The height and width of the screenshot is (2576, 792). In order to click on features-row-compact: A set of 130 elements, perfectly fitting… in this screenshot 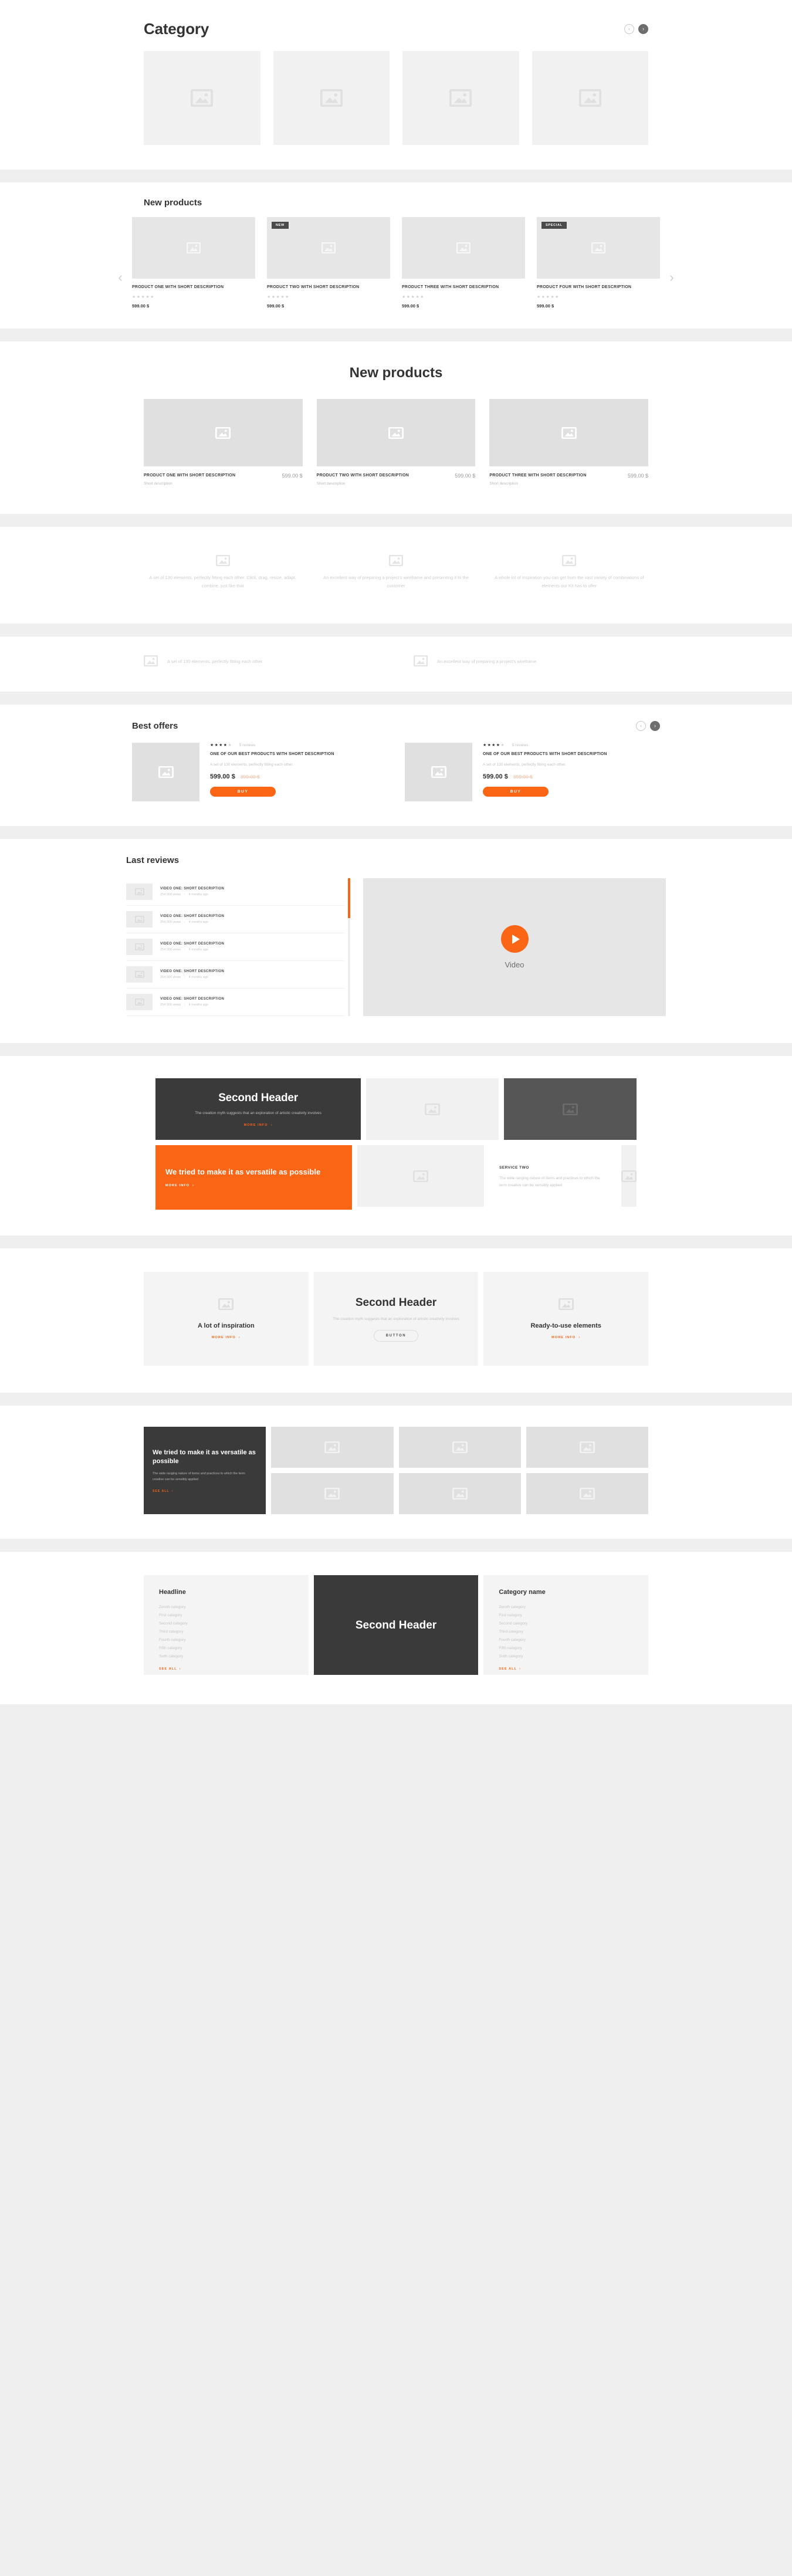, I will do `click(395, 662)`.